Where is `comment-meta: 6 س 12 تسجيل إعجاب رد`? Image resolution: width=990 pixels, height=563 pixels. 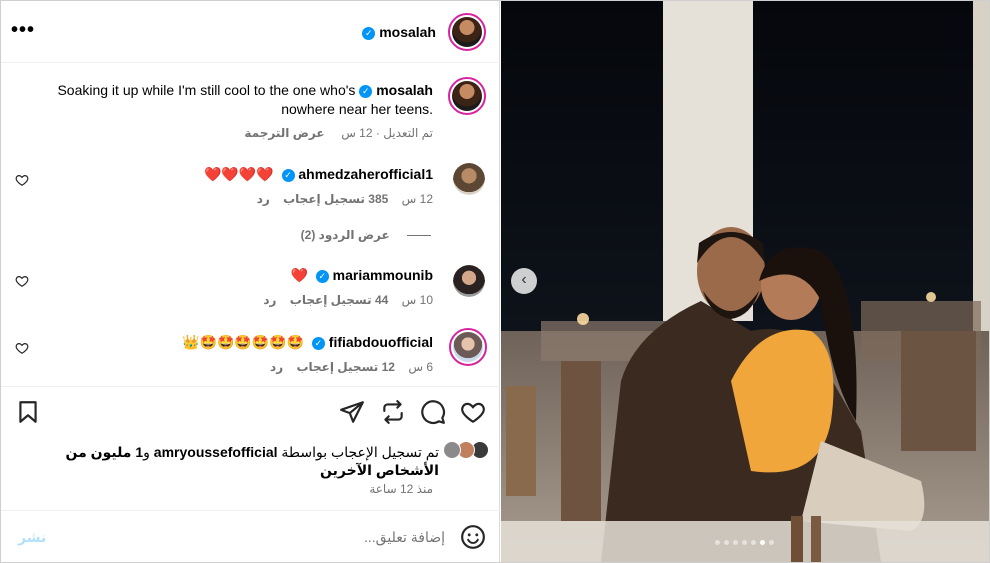
comment-meta: 6 س 12 تسجيل إعجاب رد is located at coordinates (351, 367).